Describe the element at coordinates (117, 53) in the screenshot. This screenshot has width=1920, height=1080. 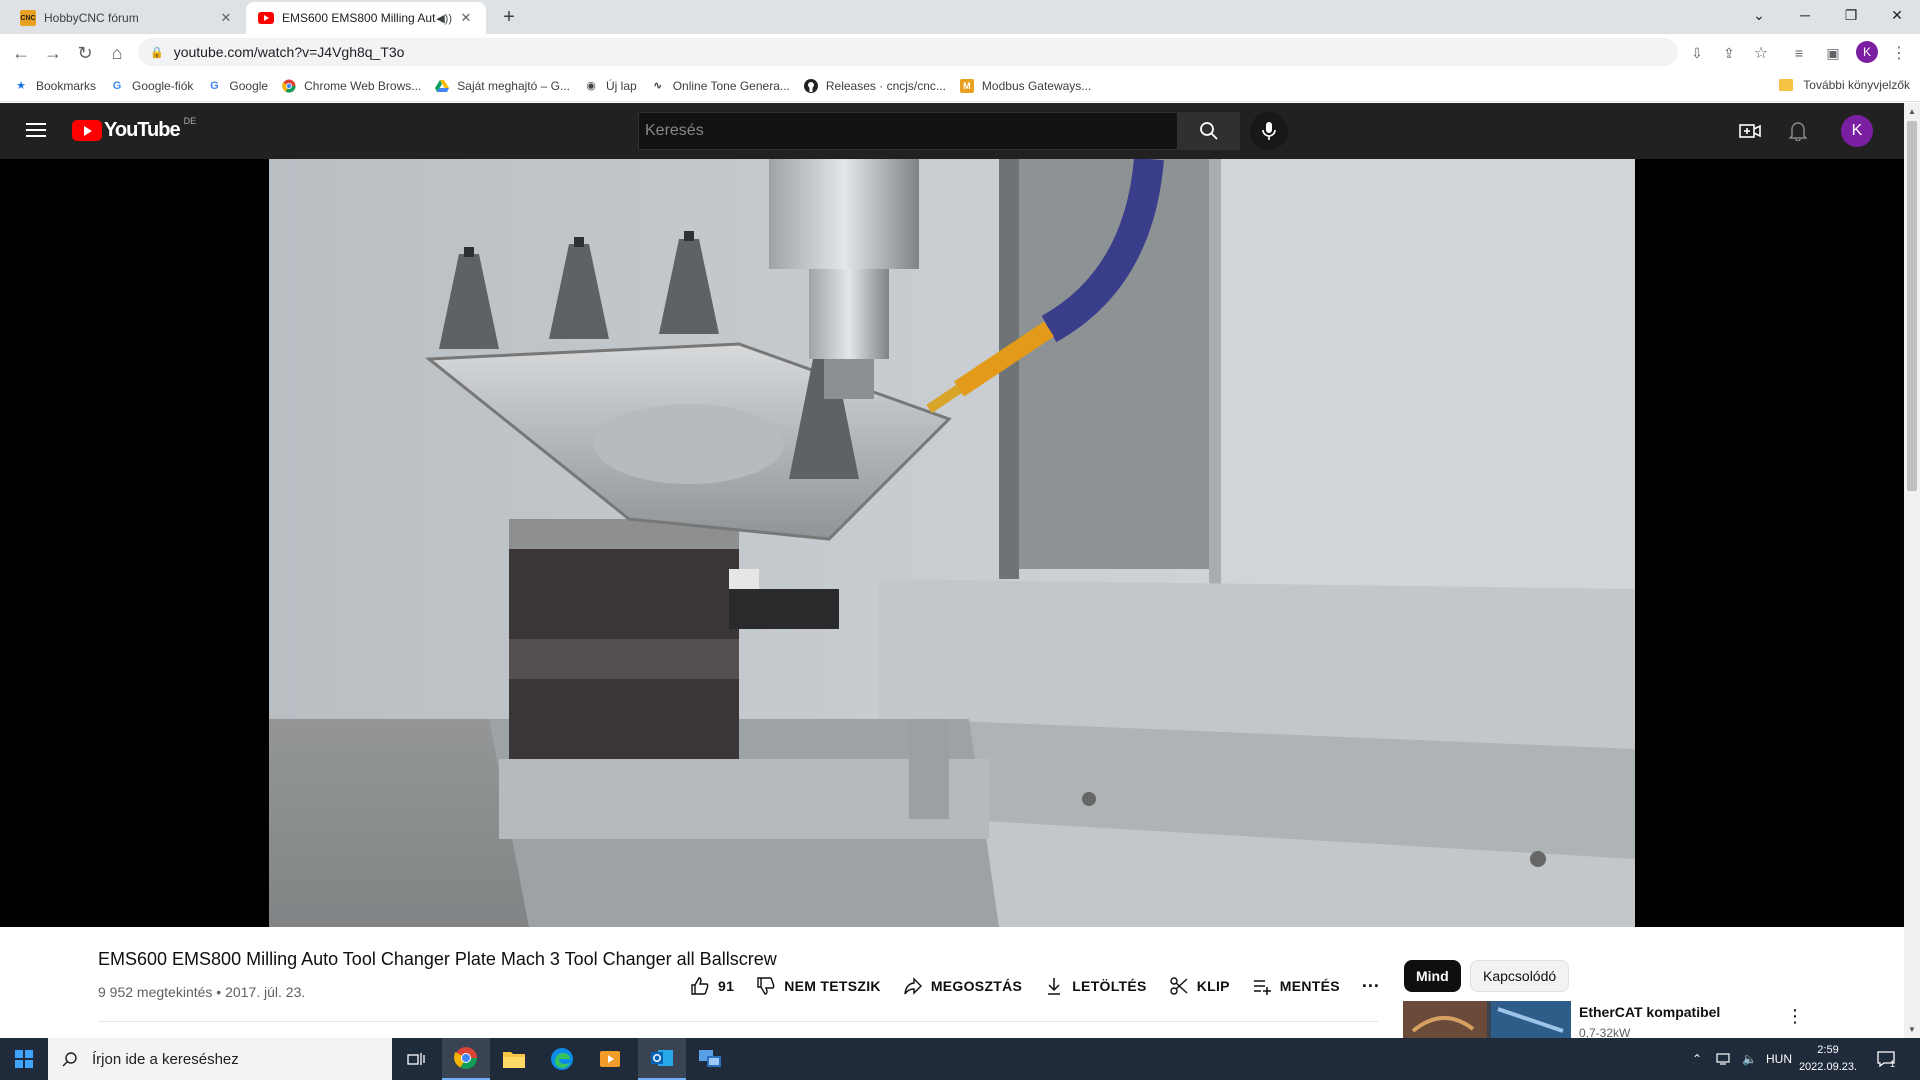
I see `home-icon: ⌂` at that location.